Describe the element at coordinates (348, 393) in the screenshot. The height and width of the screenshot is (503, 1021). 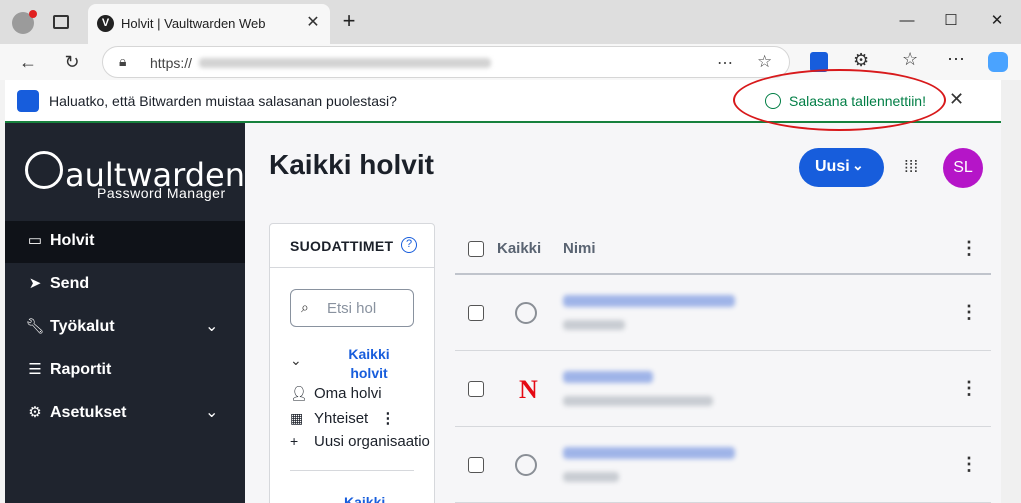
I see `filter-label: Oma holvi` at that location.